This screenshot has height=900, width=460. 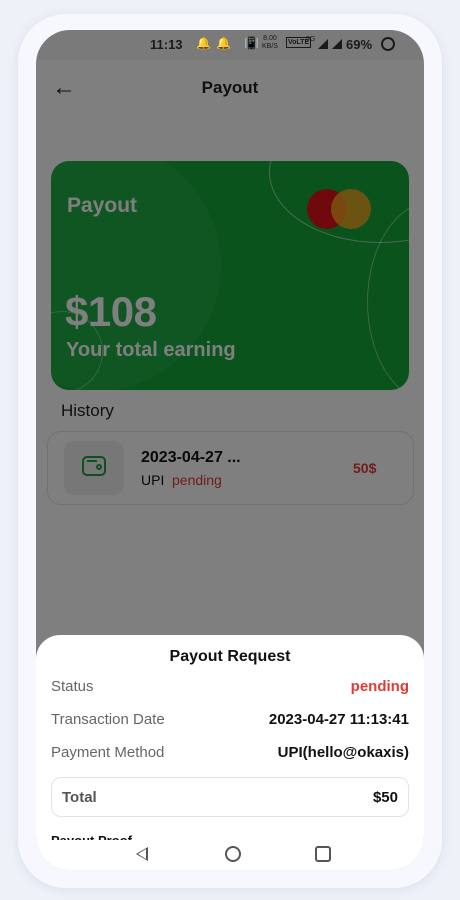 I want to click on status-bar: 11:13 🔔 🔔 📳 8.00 KB/S VoLTE 5G 69%, so click(x=230, y=45).